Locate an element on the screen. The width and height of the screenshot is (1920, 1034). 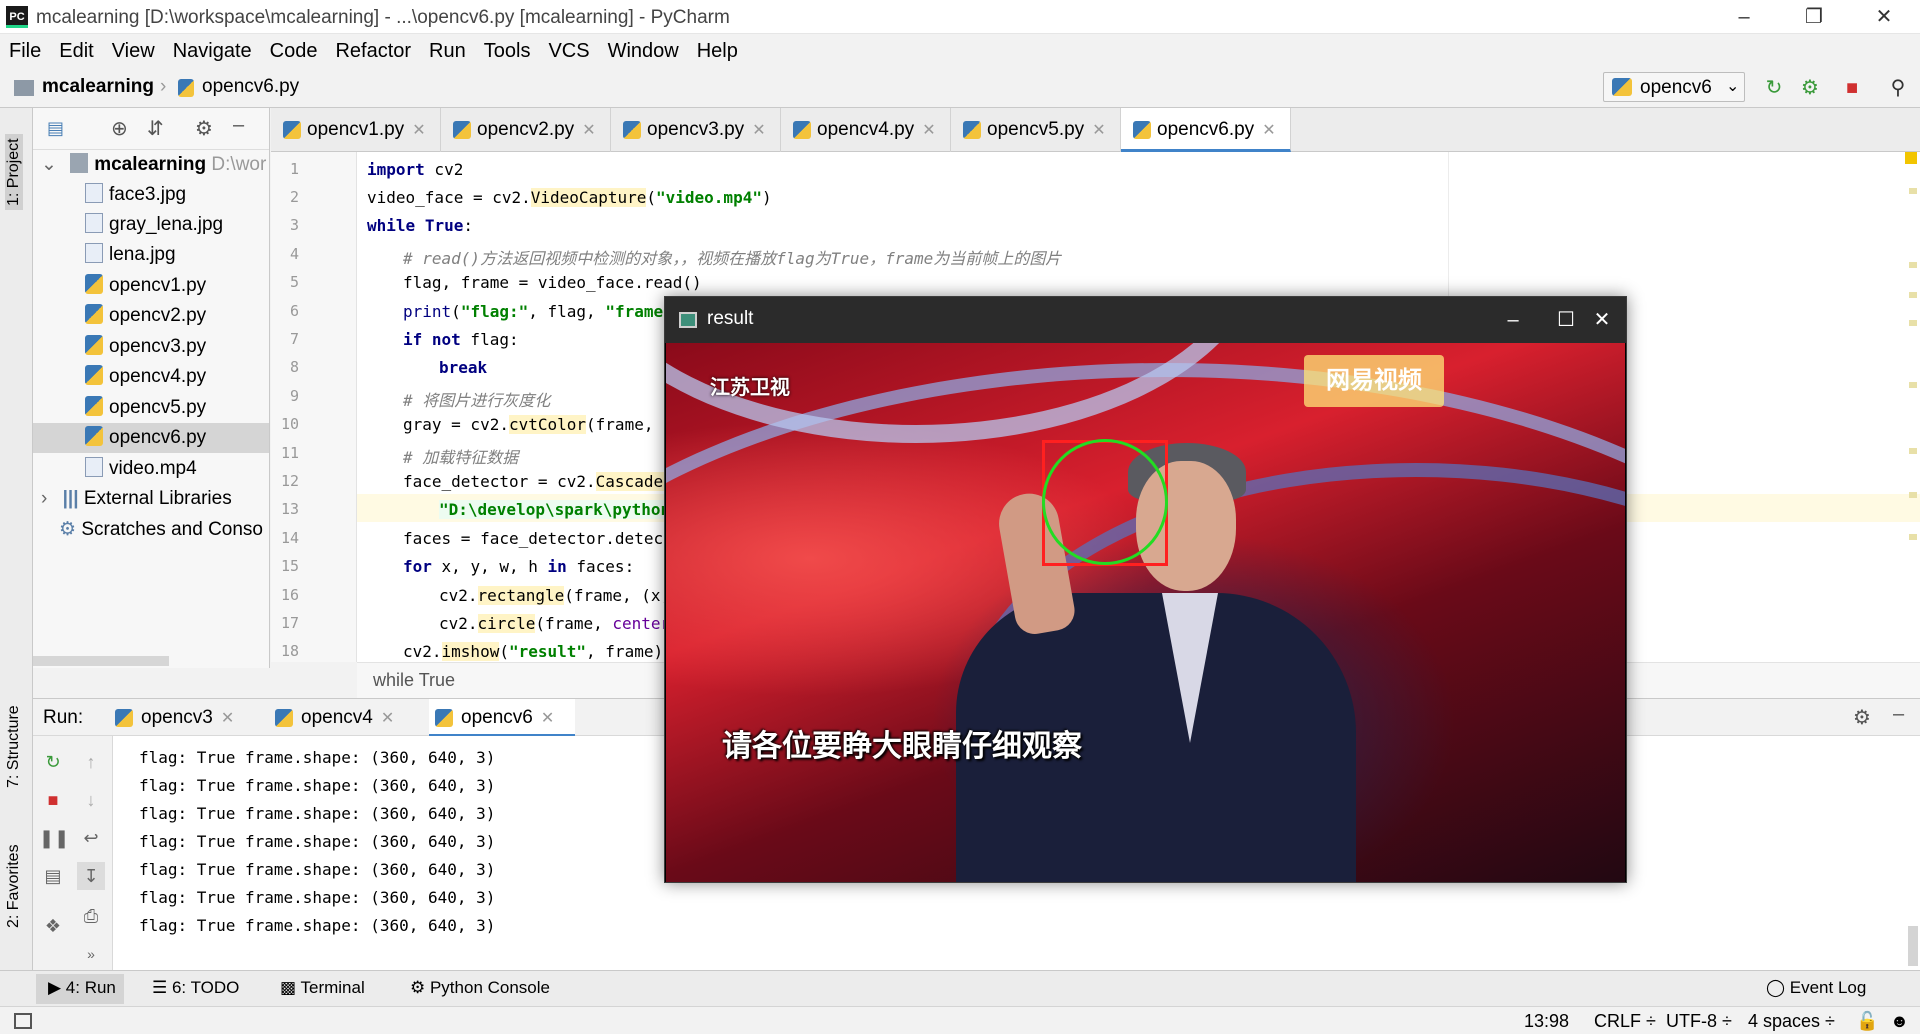
tab-opencv5: opencv5.py ✕ is located at coordinates (1036, 130).